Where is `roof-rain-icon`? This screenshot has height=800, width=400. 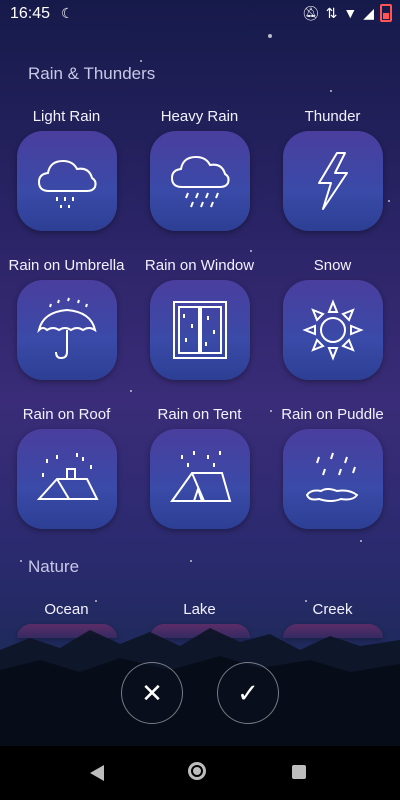 roof-rain-icon is located at coordinates (67, 476).